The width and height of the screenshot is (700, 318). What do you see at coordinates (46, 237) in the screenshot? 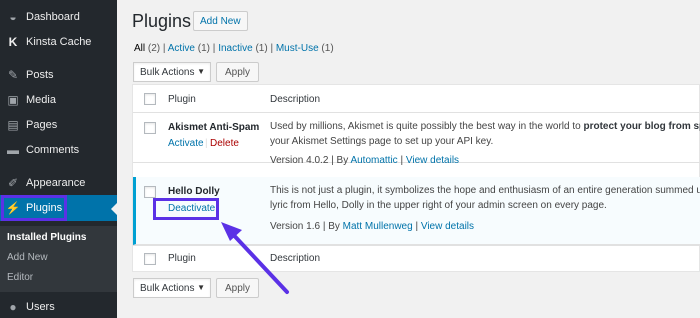
I see `submenu-installed-plugins: Installed Plugins` at bounding box center [46, 237].